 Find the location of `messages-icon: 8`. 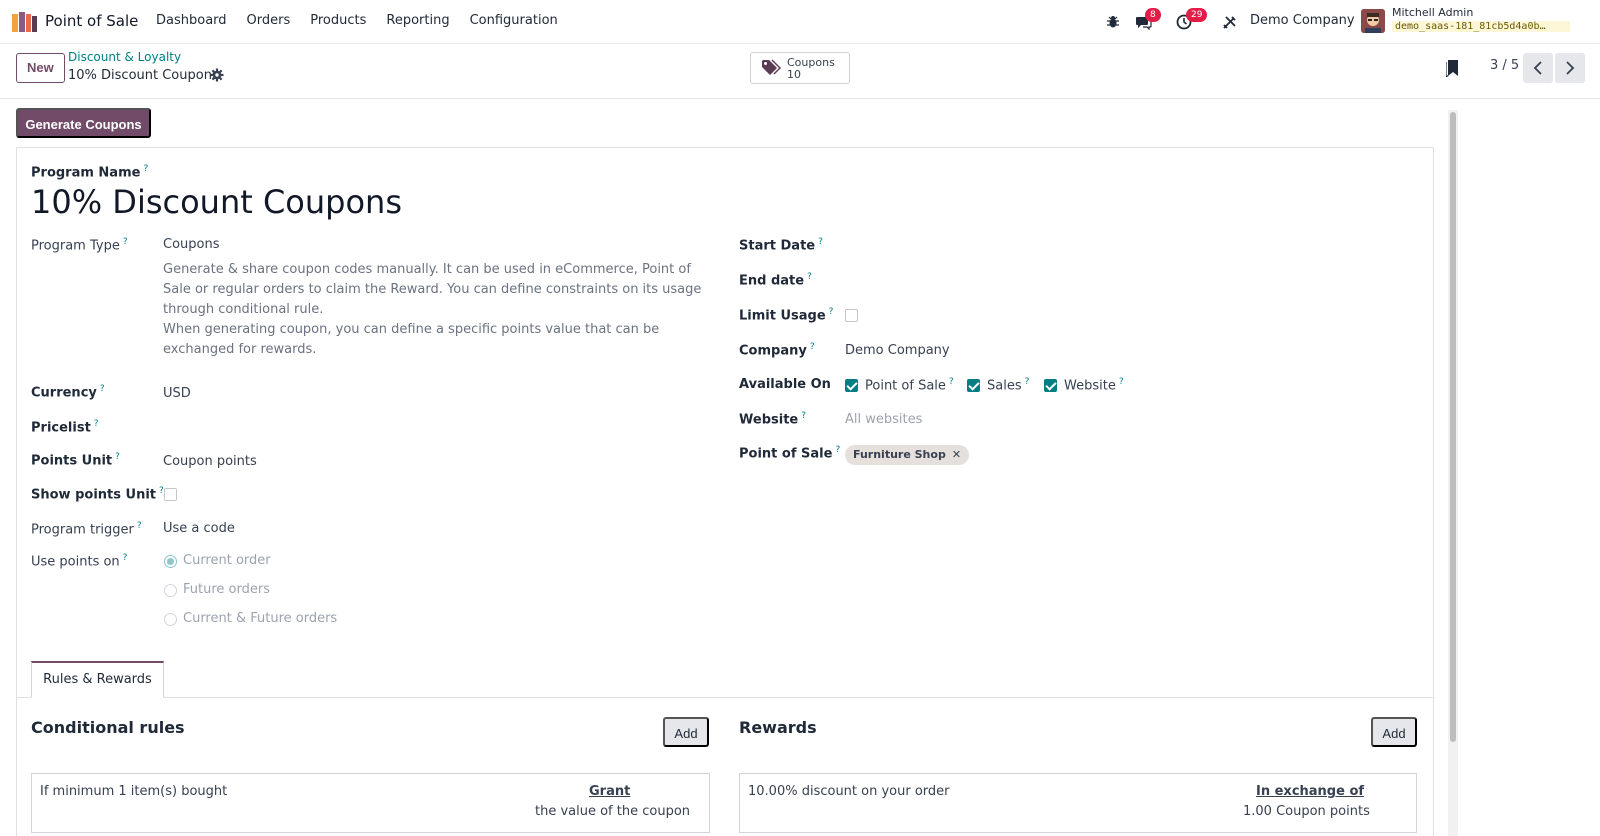

messages-icon: 8 is located at coordinates (1147, 20).